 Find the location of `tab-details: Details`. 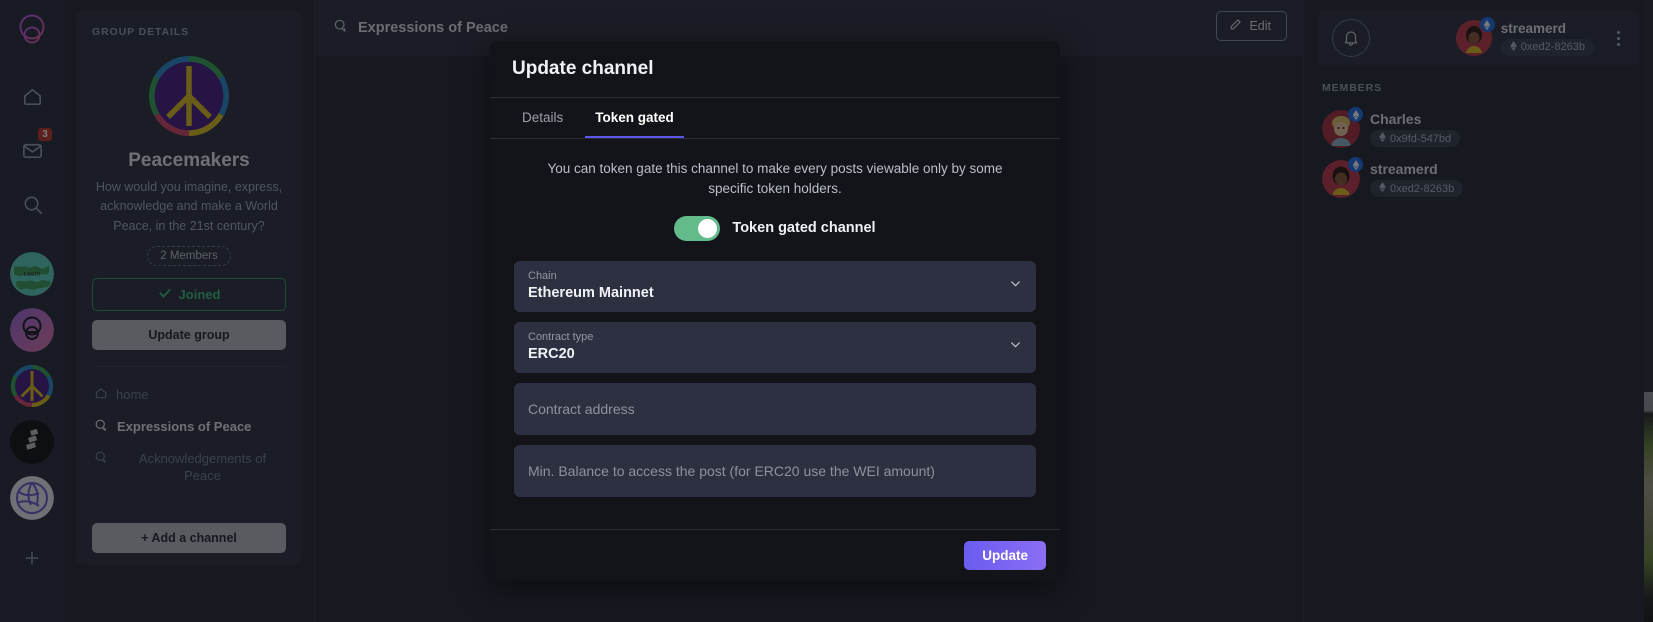

tab-details: Details is located at coordinates (542, 118).